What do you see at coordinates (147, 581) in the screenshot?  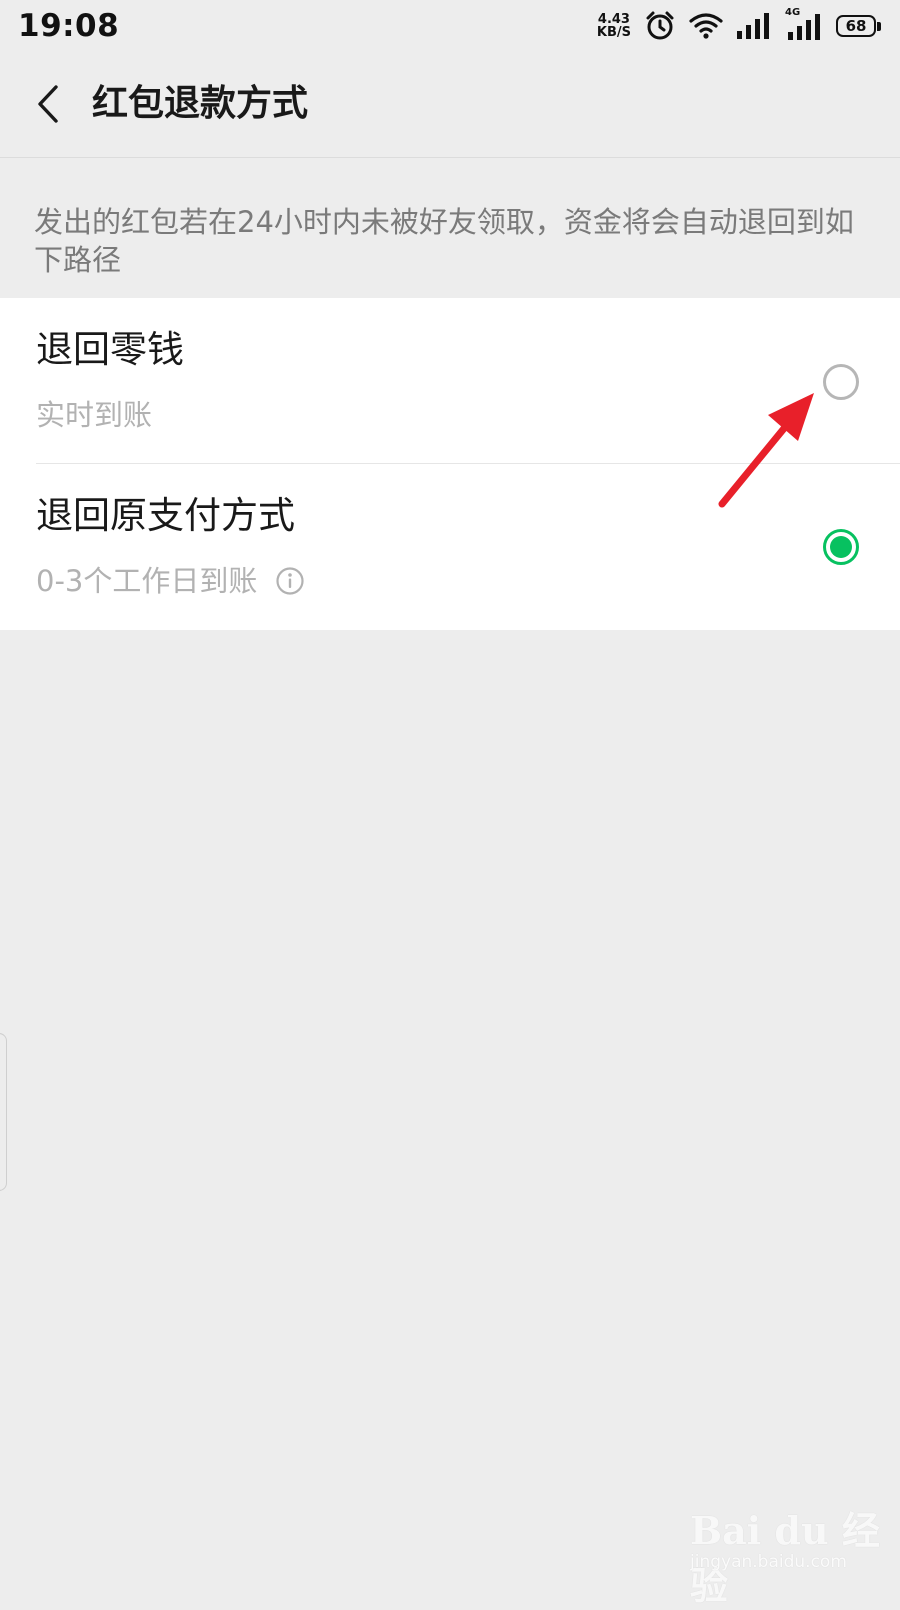 I see `option-subtitle-text: 0-3个工作日到账` at bounding box center [147, 581].